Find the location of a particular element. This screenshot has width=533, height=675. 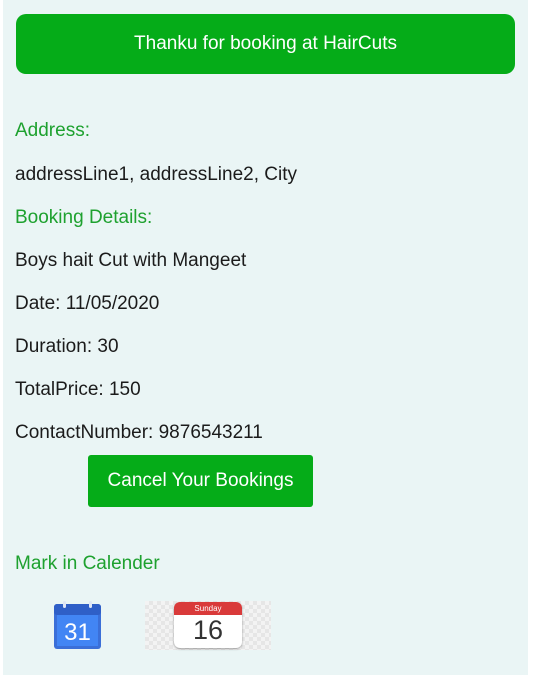

booking-date: Date: 11/05/2020 is located at coordinates (87, 303).